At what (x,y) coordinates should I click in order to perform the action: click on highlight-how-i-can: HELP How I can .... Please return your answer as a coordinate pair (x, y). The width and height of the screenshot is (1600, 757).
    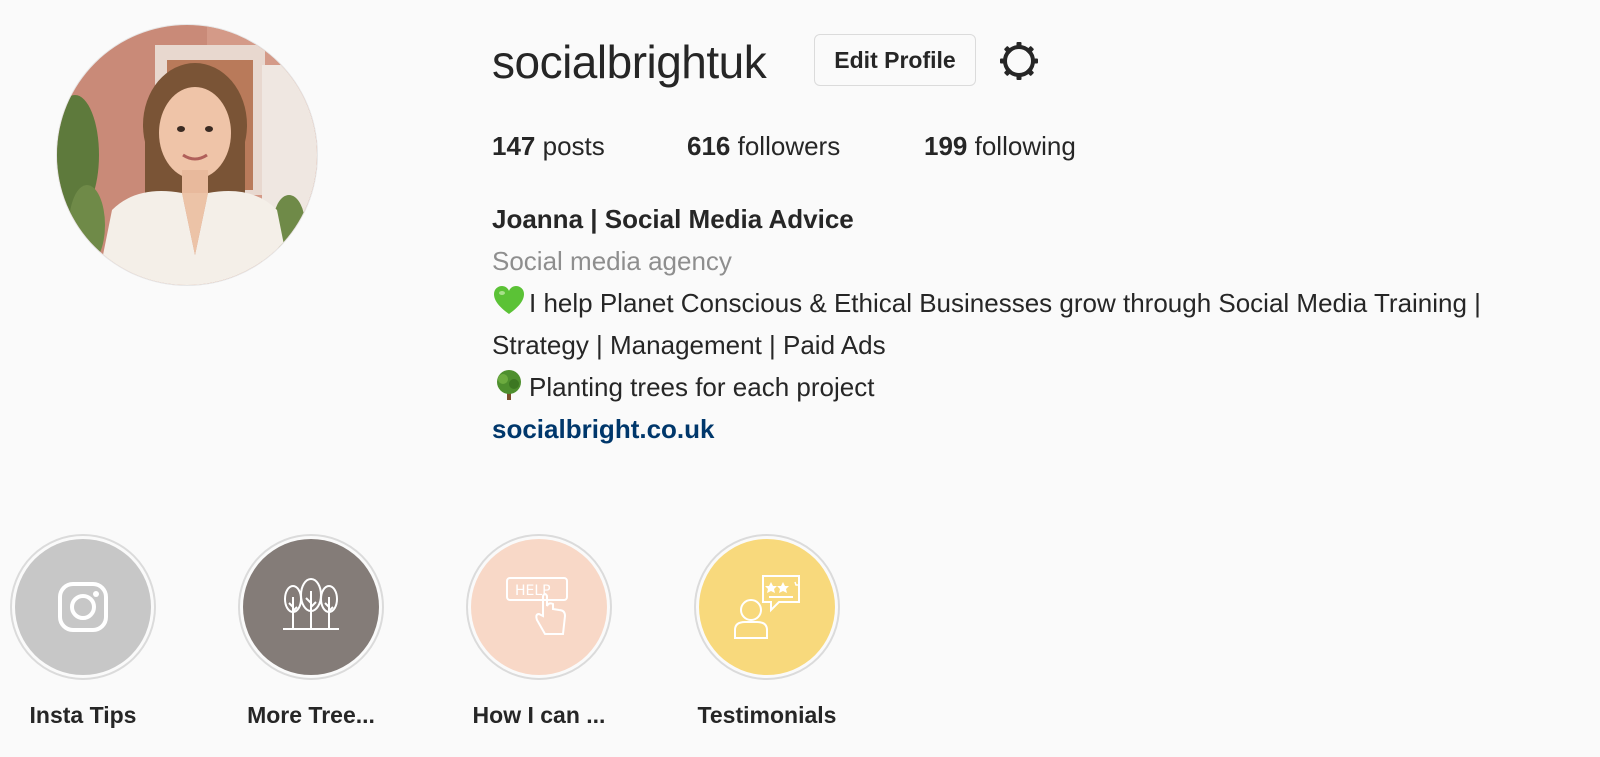
    Looking at the image, I should click on (580, 631).